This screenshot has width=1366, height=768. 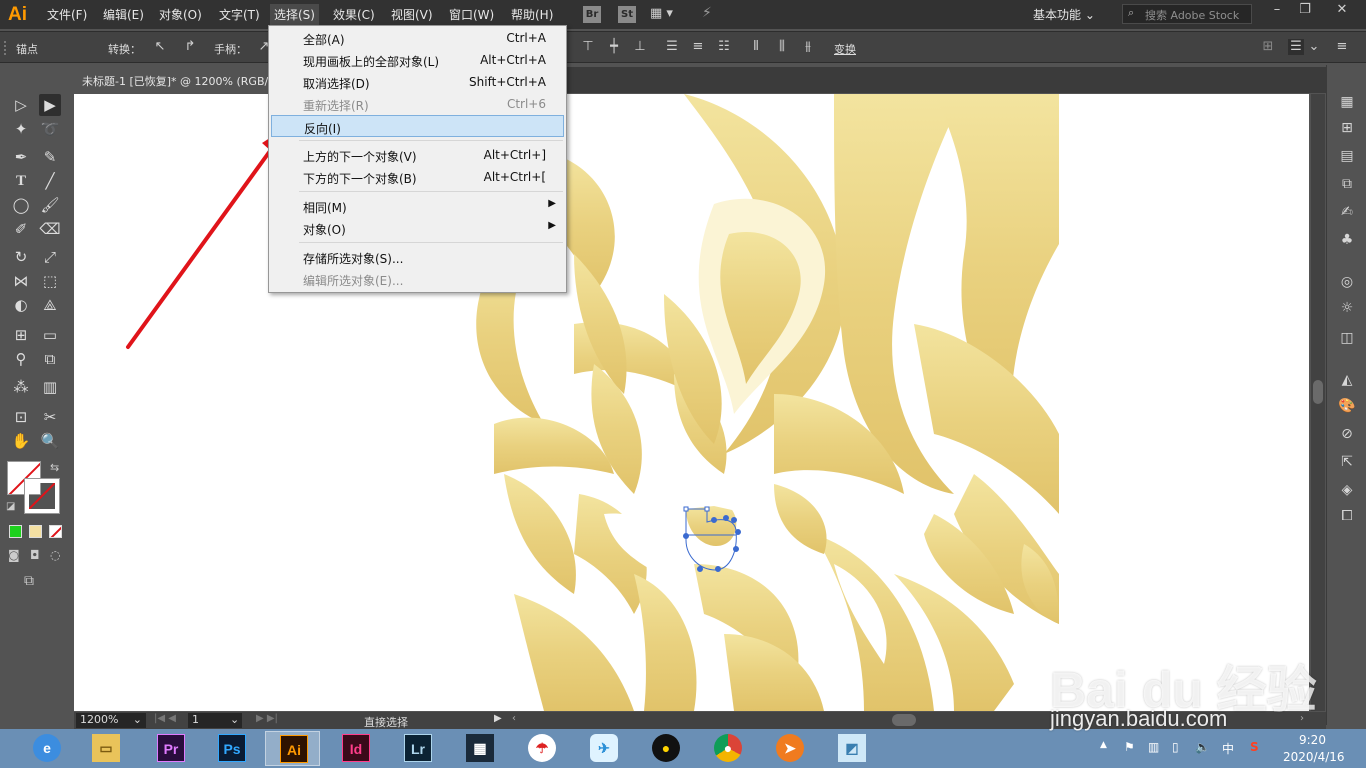 What do you see at coordinates (1103, 745) in the screenshot?
I see `tray-expand-icon: ▲` at bounding box center [1103, 745].